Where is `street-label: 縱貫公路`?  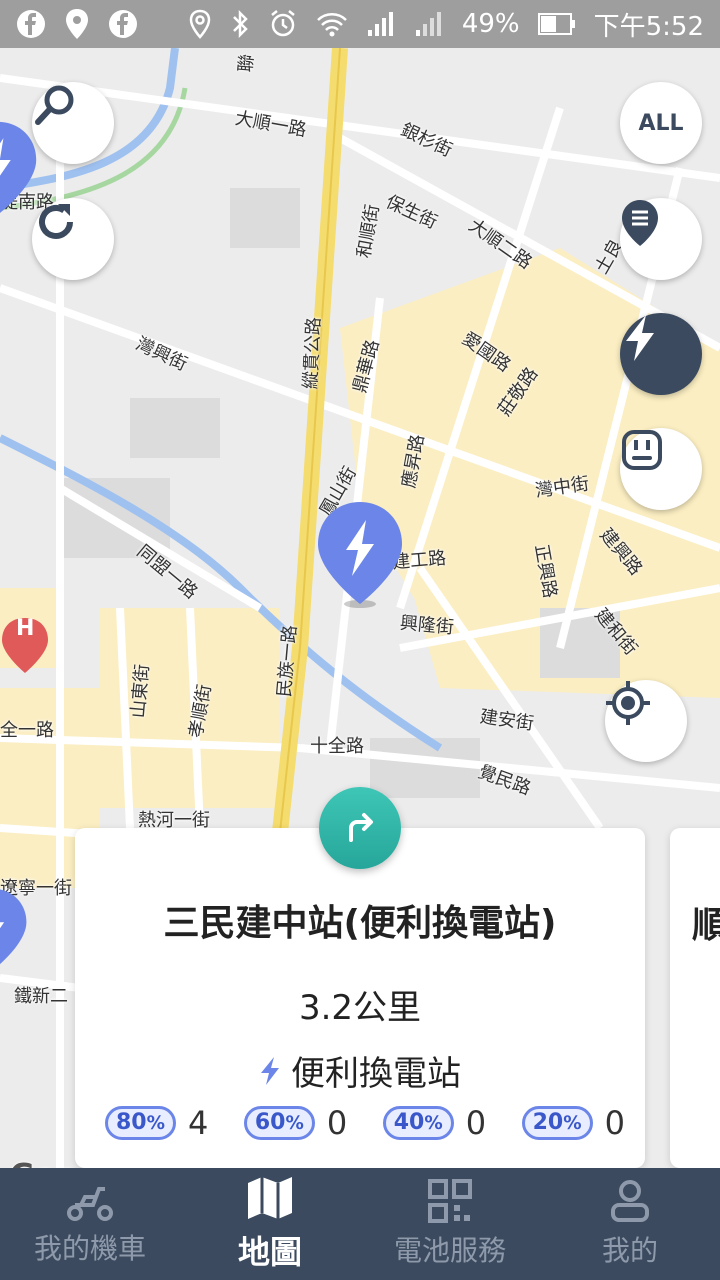
street-label: 縱貫公路 is located at coordinates (312, 353).